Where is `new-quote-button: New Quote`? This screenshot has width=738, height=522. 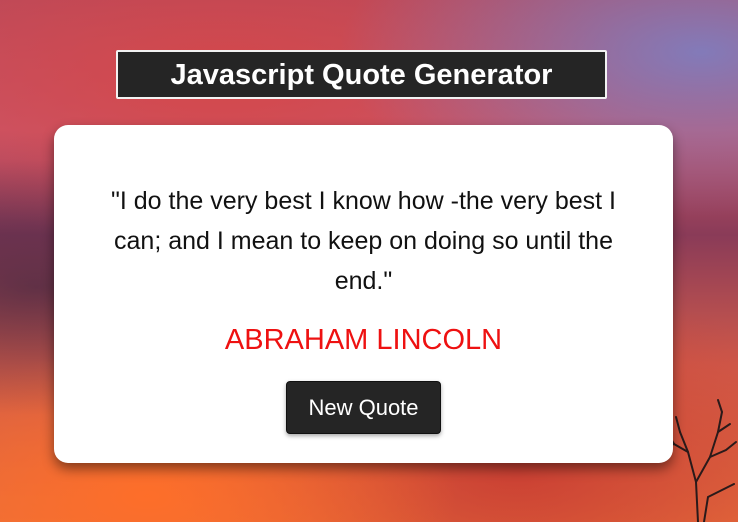 new-quote-button: New Quote is located at coordinates (363, 407).